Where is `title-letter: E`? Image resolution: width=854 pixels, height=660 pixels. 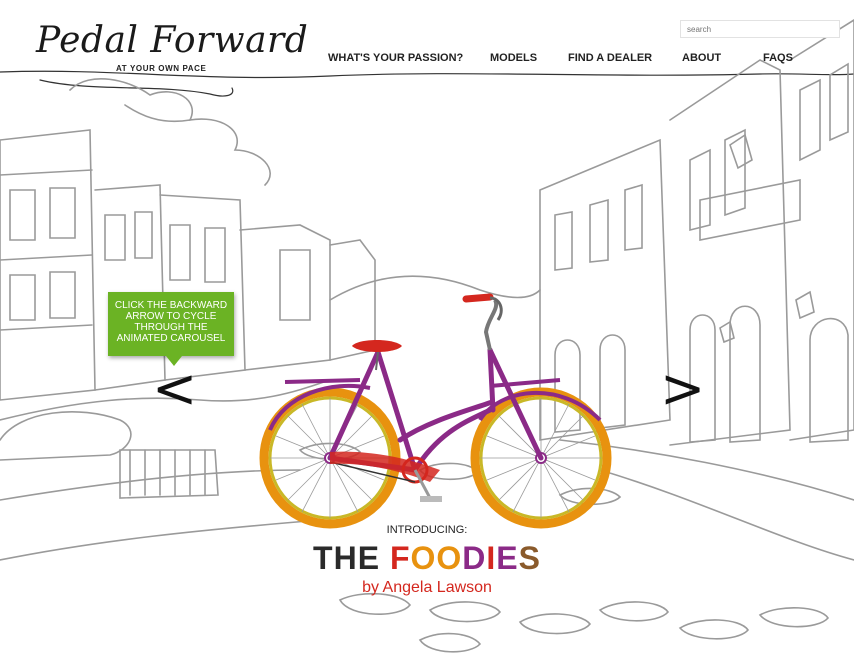
title-letter: E is located at coordinates (507, 558).